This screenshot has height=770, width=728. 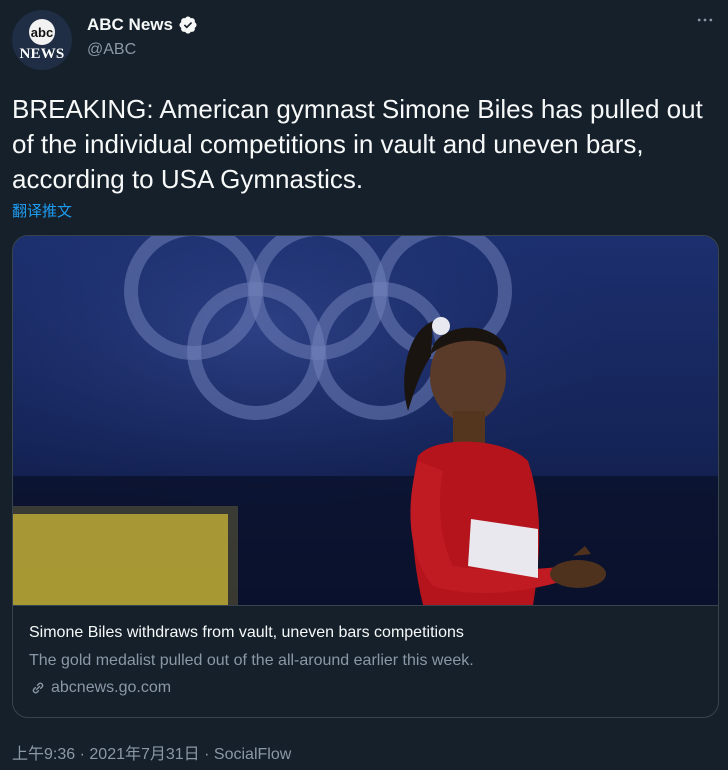 I want to click on more-options-icon, so click(x=705, y=21).